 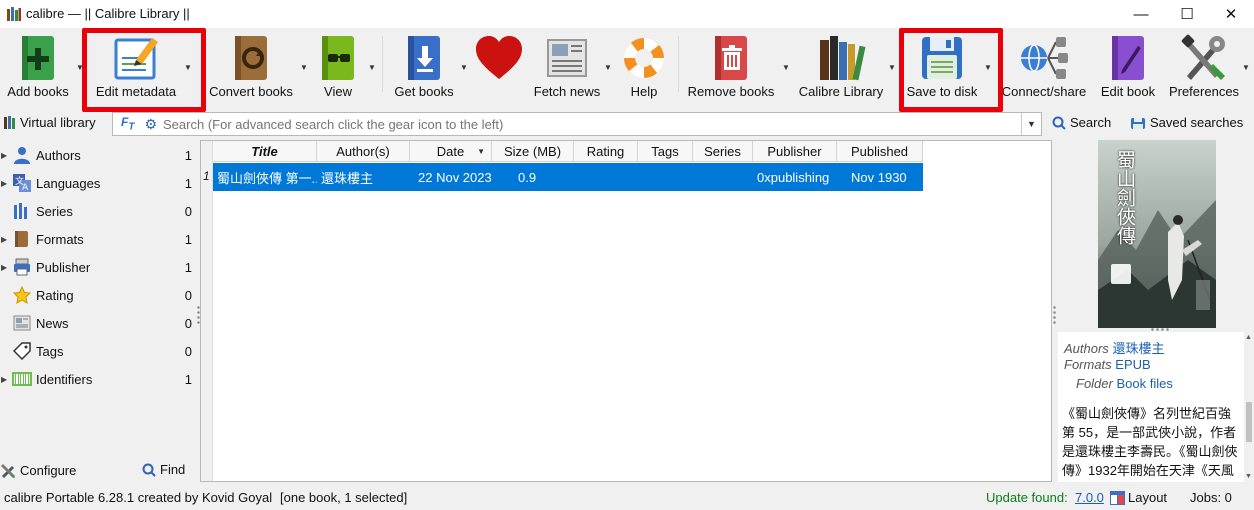 What do you see at coordinates (795, 177) in the screenshot?
I see `cell-publisher: 0xpublishing` at bounding box center [795, 177].